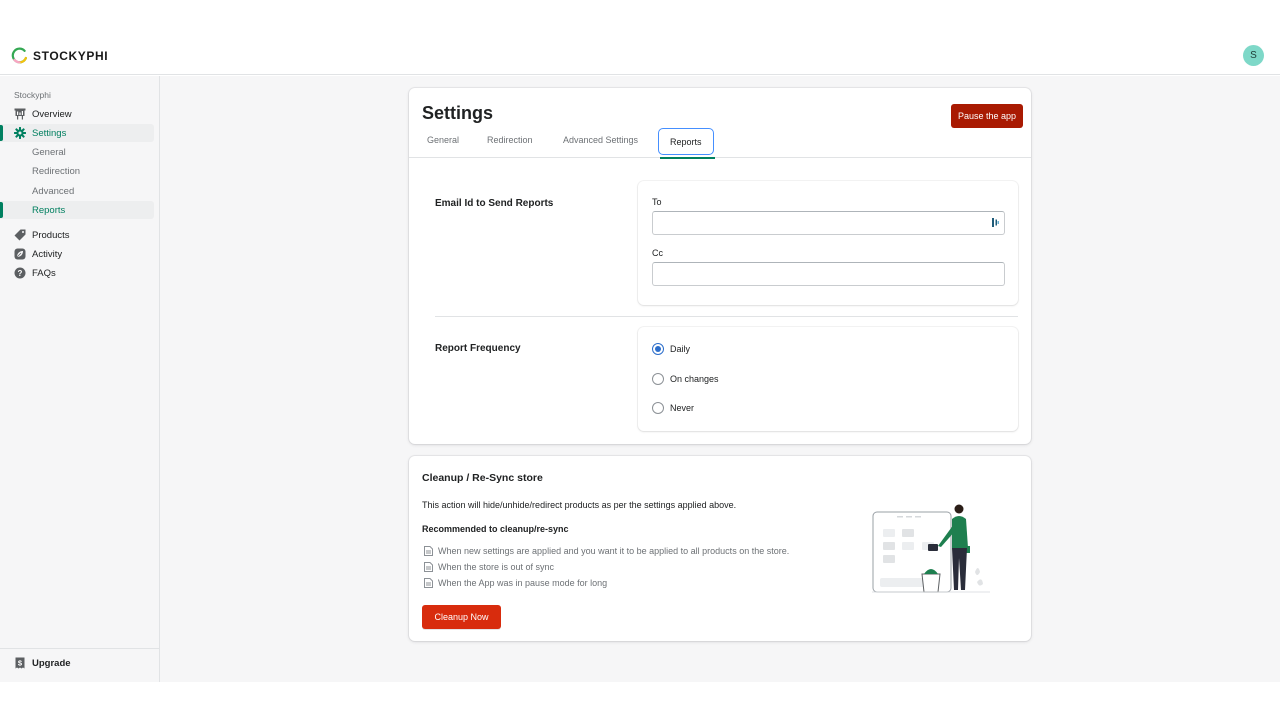  I want to click on tab-redirection: Redirection, so click(510, 140).